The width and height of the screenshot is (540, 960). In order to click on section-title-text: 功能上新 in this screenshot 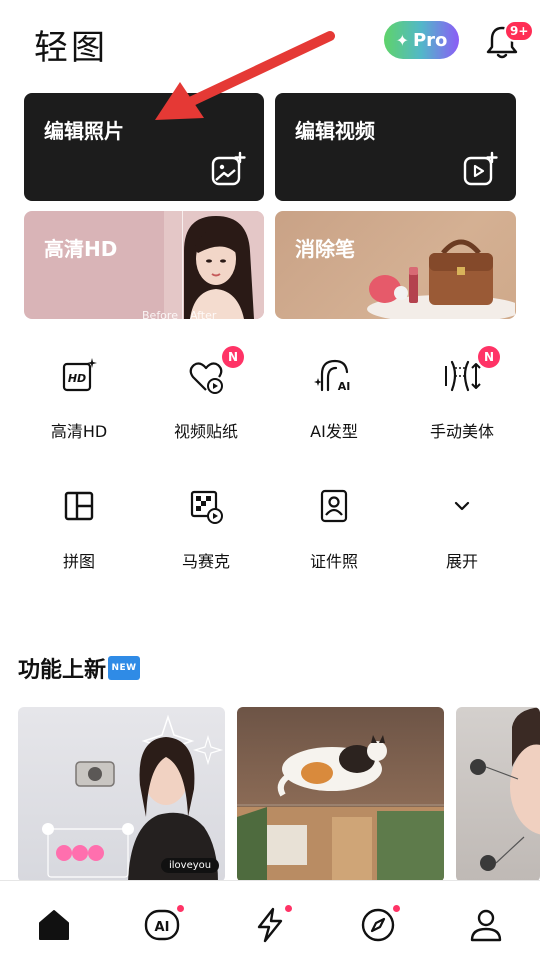, I will do `click(62, 670)`.